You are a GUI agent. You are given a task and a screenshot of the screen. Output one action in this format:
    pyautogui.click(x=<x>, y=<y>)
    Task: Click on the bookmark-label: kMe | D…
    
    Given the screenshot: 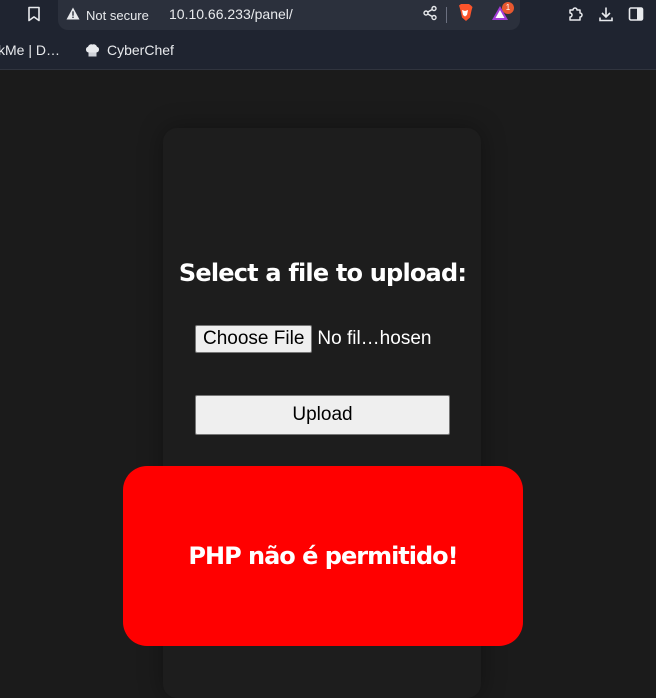 What is the action you would take?
    pyautogui.click(x=30, y=50)
    